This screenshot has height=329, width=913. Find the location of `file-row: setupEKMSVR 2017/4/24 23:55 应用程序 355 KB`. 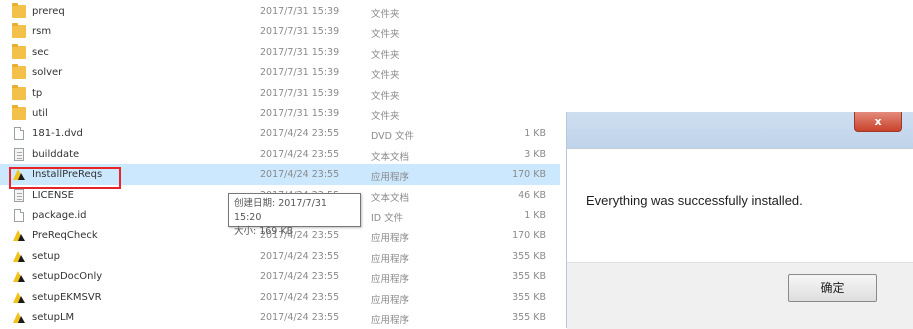

file-row: setupEKMSVR 2017/4/24 23:55 应用程序 355 KB is located at coordinates (280, 297).